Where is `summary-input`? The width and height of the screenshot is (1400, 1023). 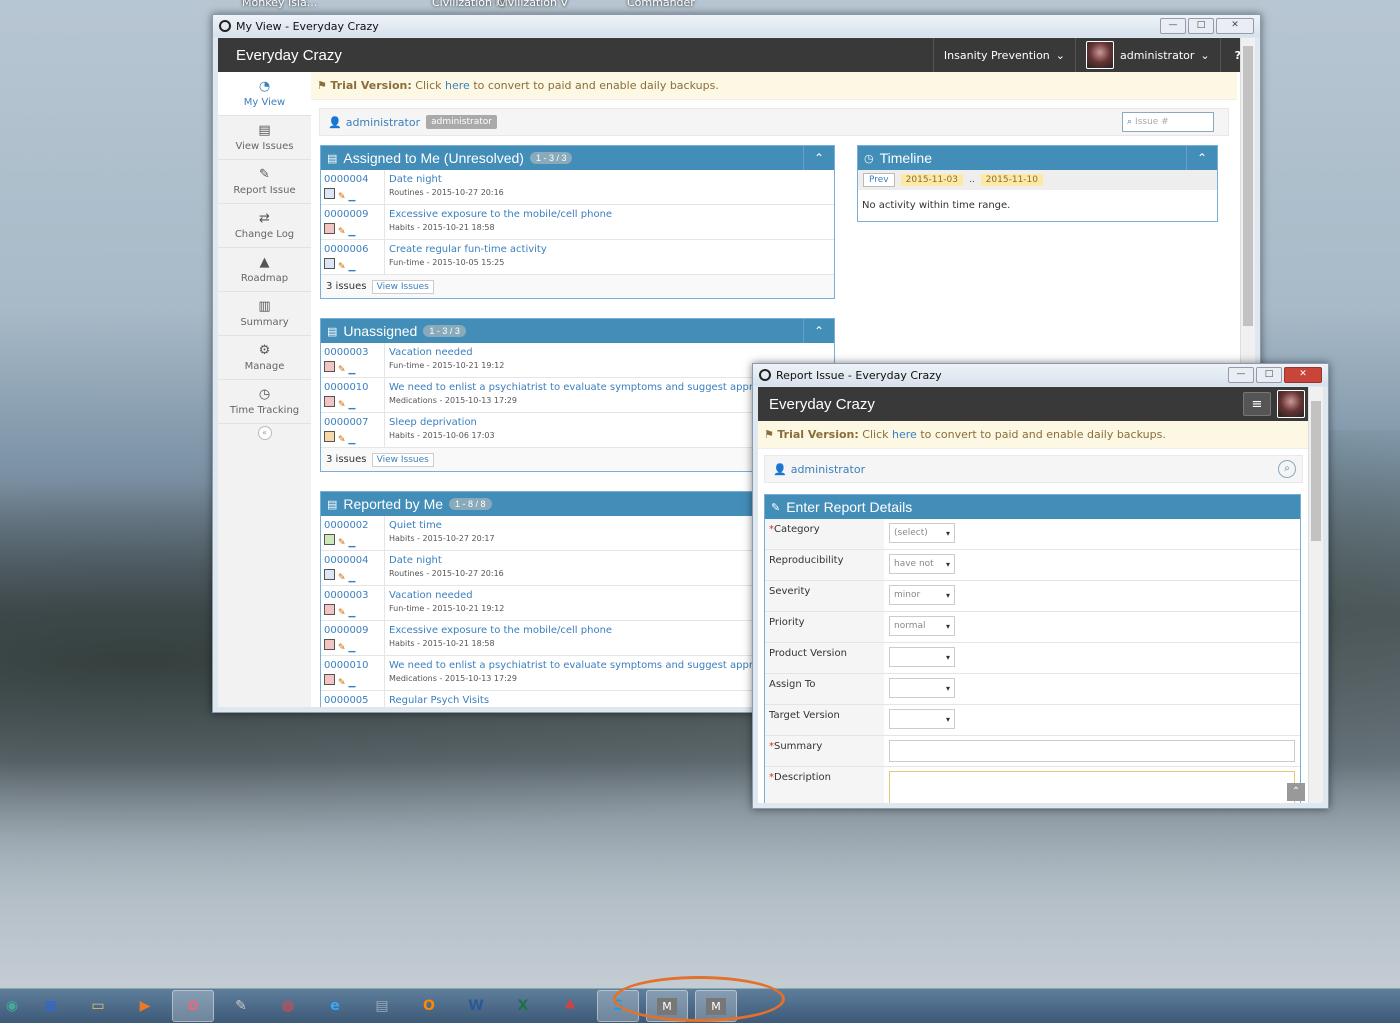 summary-input is located at coordinates (1092, 751).